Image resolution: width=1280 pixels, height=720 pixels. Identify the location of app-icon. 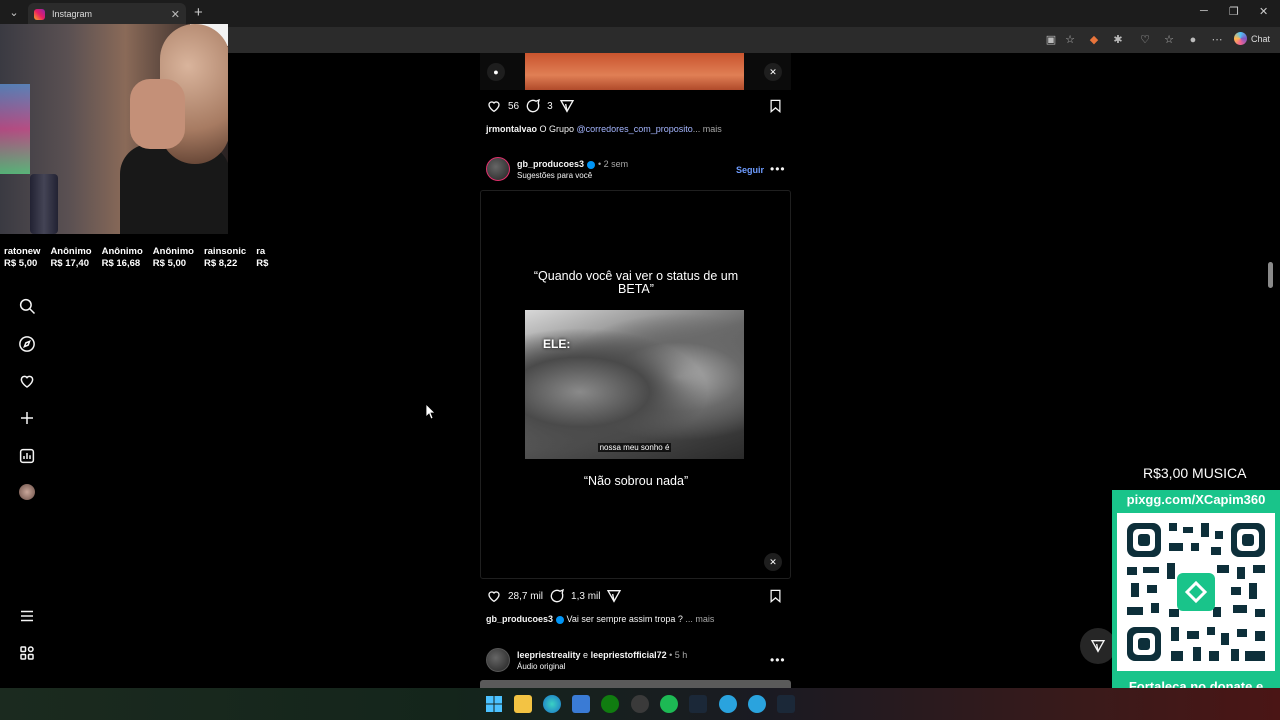
(581, 704).